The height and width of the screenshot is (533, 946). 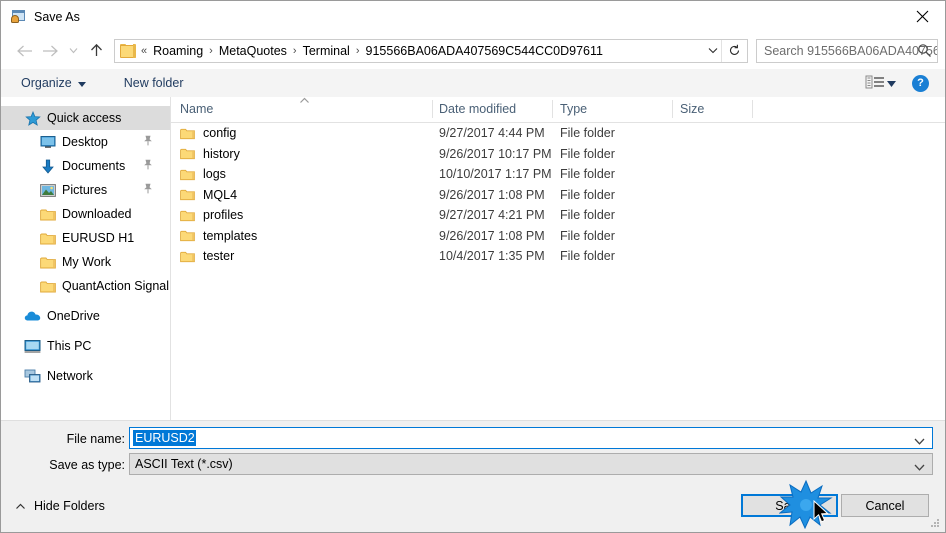 I want to click on file-row: profiles 9/27/2017 4:21 PM File folder, so click(x=558, y=215).